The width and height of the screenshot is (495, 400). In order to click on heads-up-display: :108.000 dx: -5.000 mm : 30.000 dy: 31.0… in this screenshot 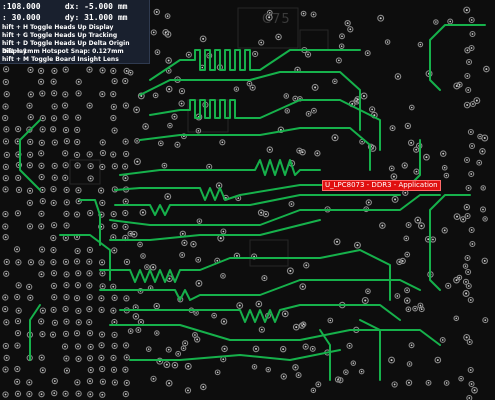, I will do `click(75, 32)`.